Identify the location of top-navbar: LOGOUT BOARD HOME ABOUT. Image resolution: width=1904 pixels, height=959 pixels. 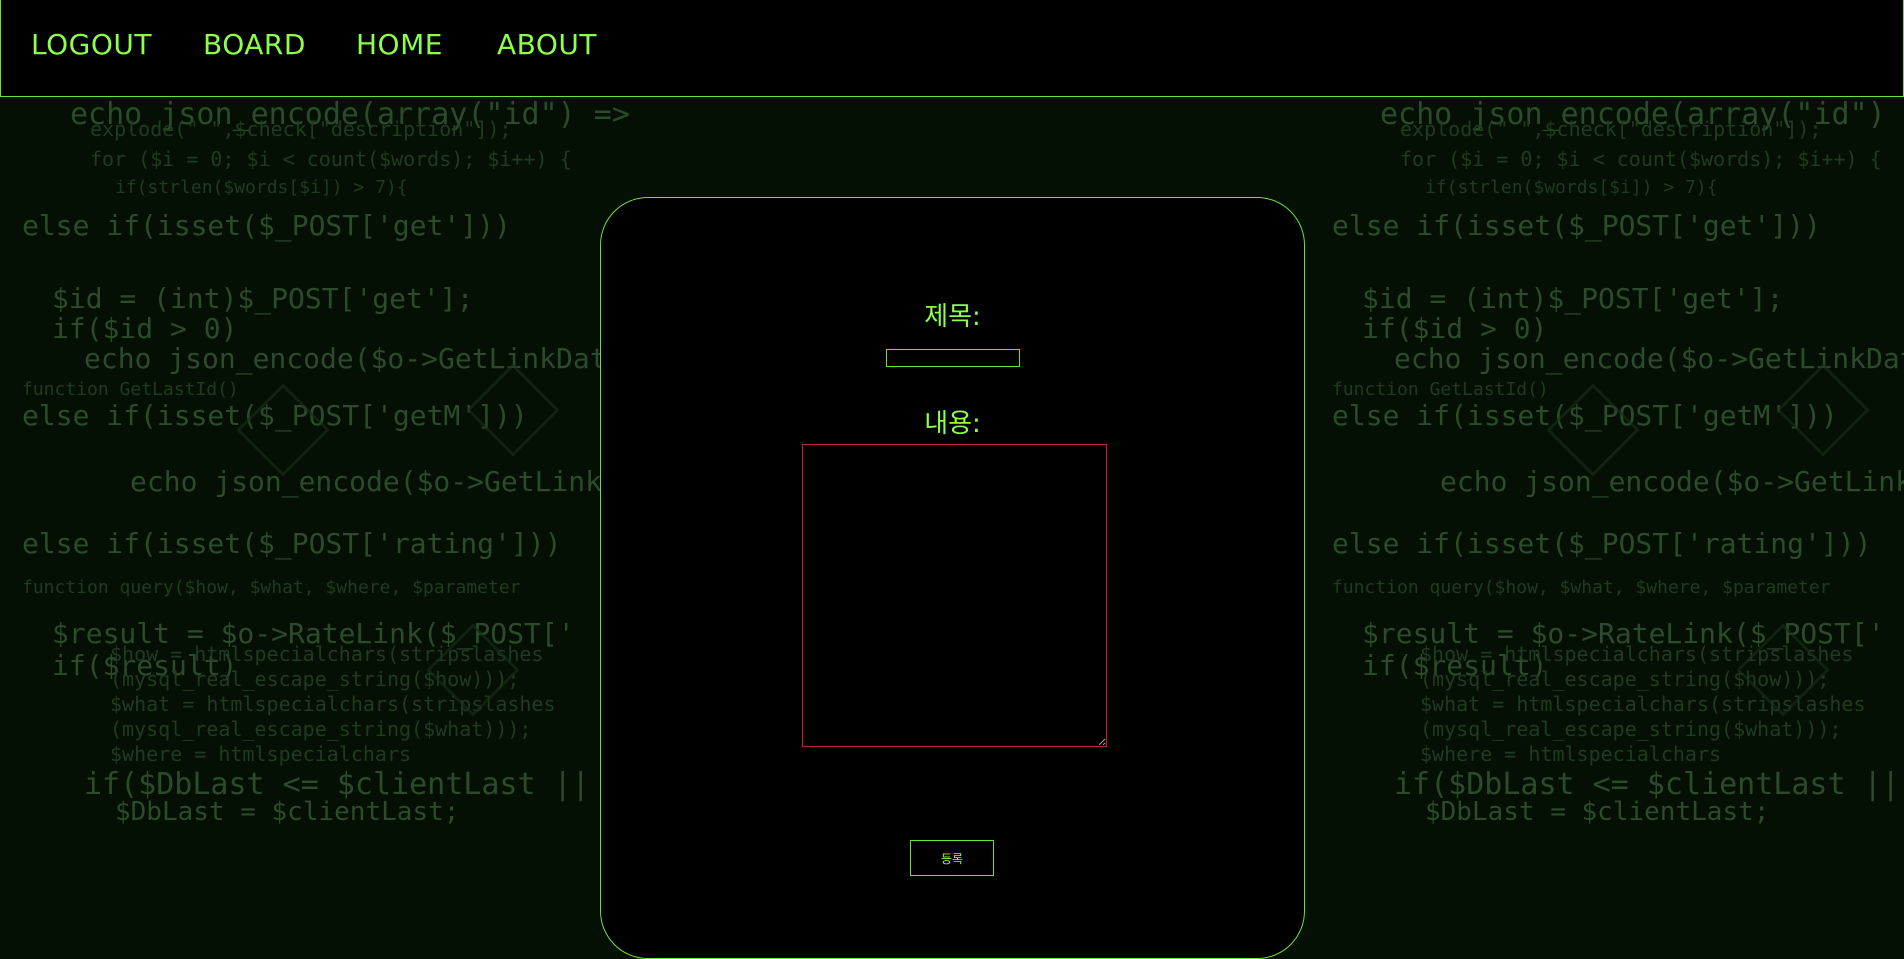
(952, 48).